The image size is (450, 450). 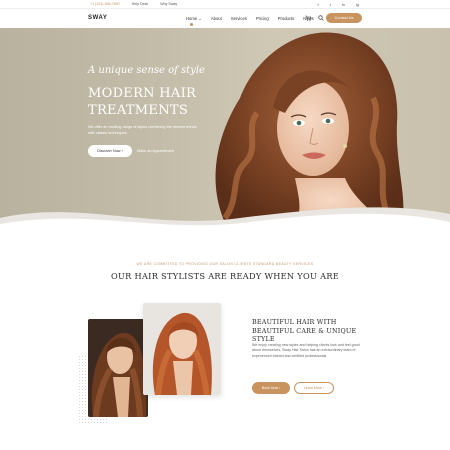 I want to click on cart-icon, so click(x=308, y=18).